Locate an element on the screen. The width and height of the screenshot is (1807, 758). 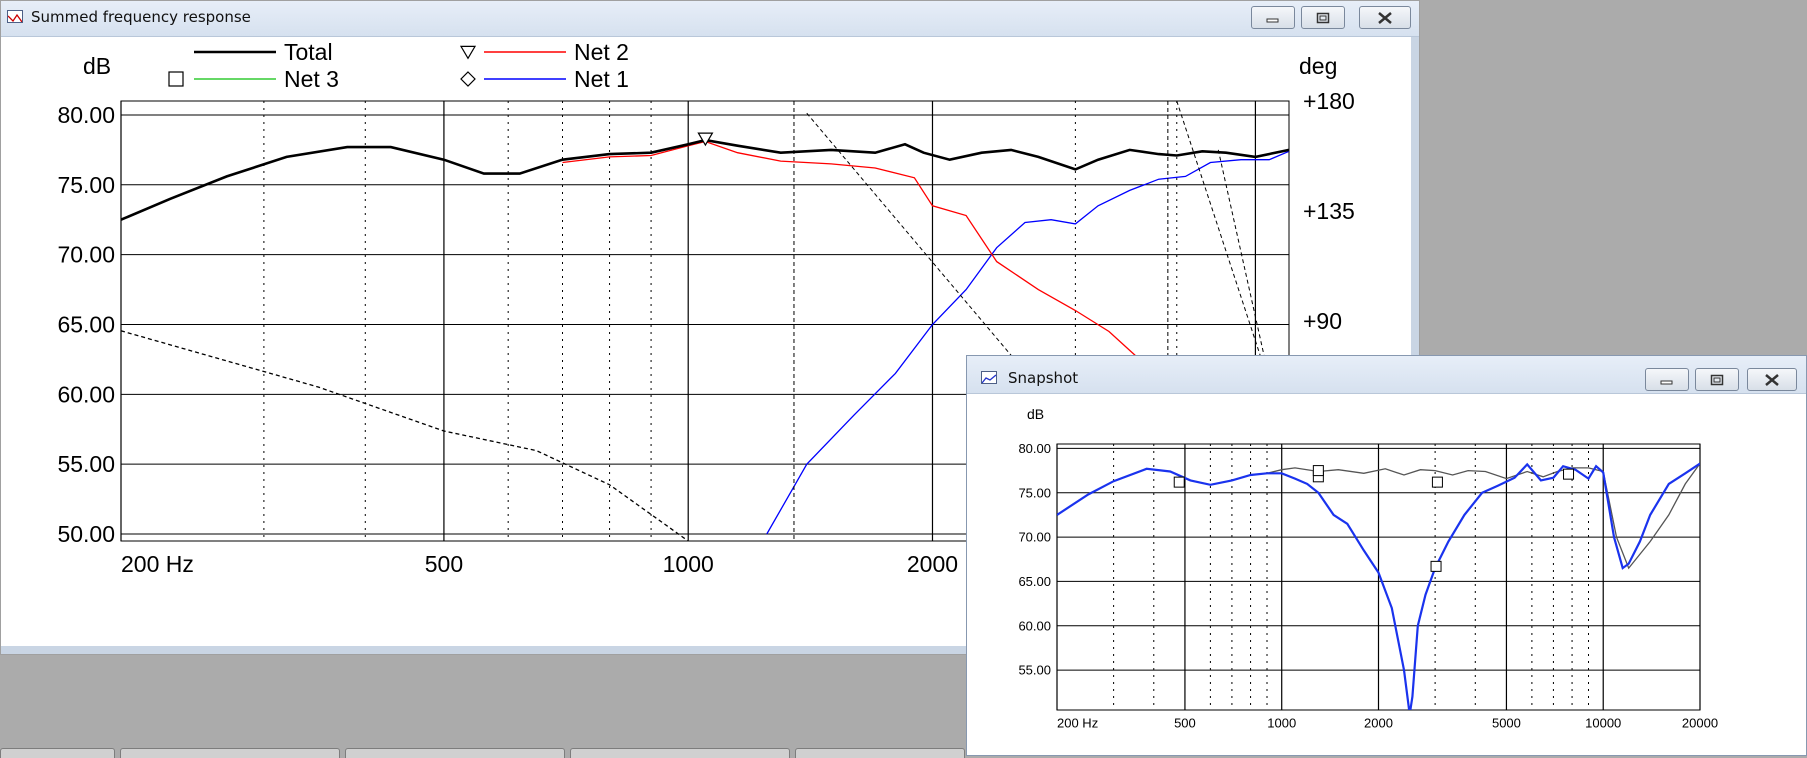
y-tick-label: 50.00 is located at coordinates (86, 534).